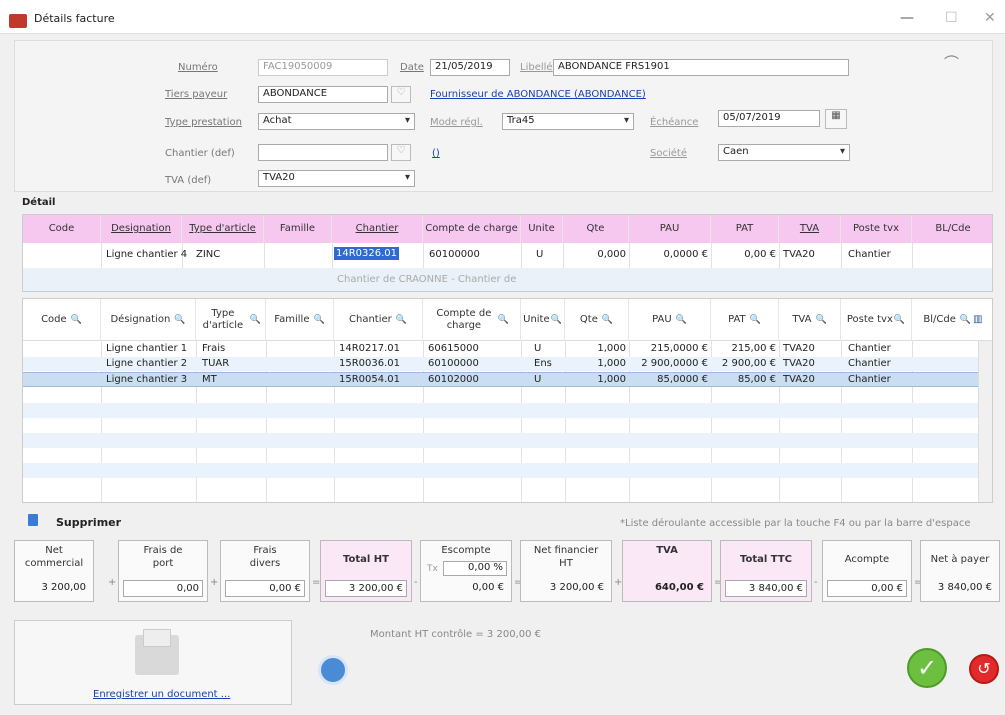 This screenshot has height=715, width=1005. I want to click on grid-header-compte: Compte de charge 🔍, so click(472, 320).